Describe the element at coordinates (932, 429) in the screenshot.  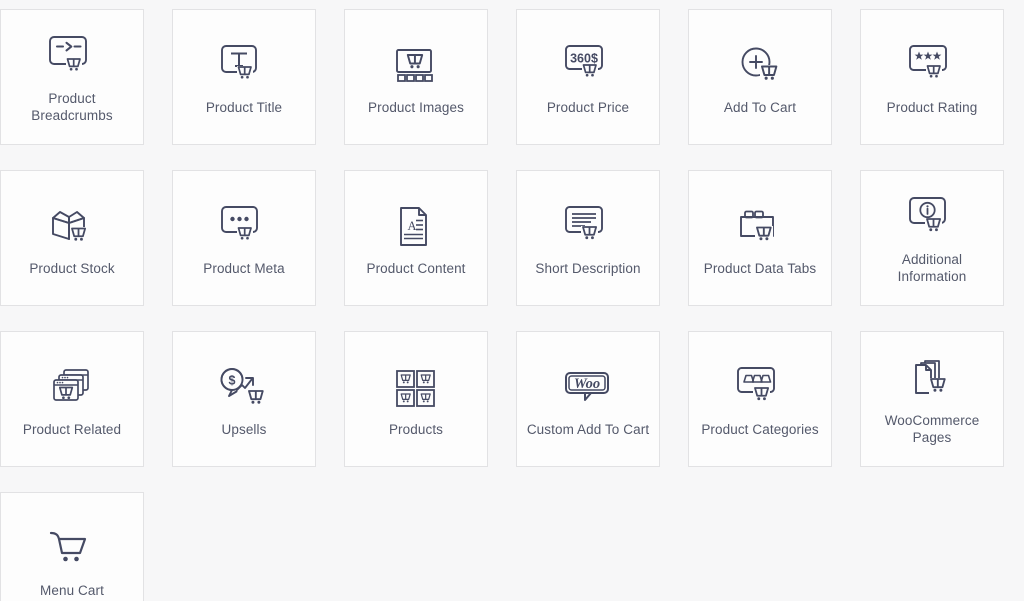
I see `widget-label: WooCommerce Pages` at that location.